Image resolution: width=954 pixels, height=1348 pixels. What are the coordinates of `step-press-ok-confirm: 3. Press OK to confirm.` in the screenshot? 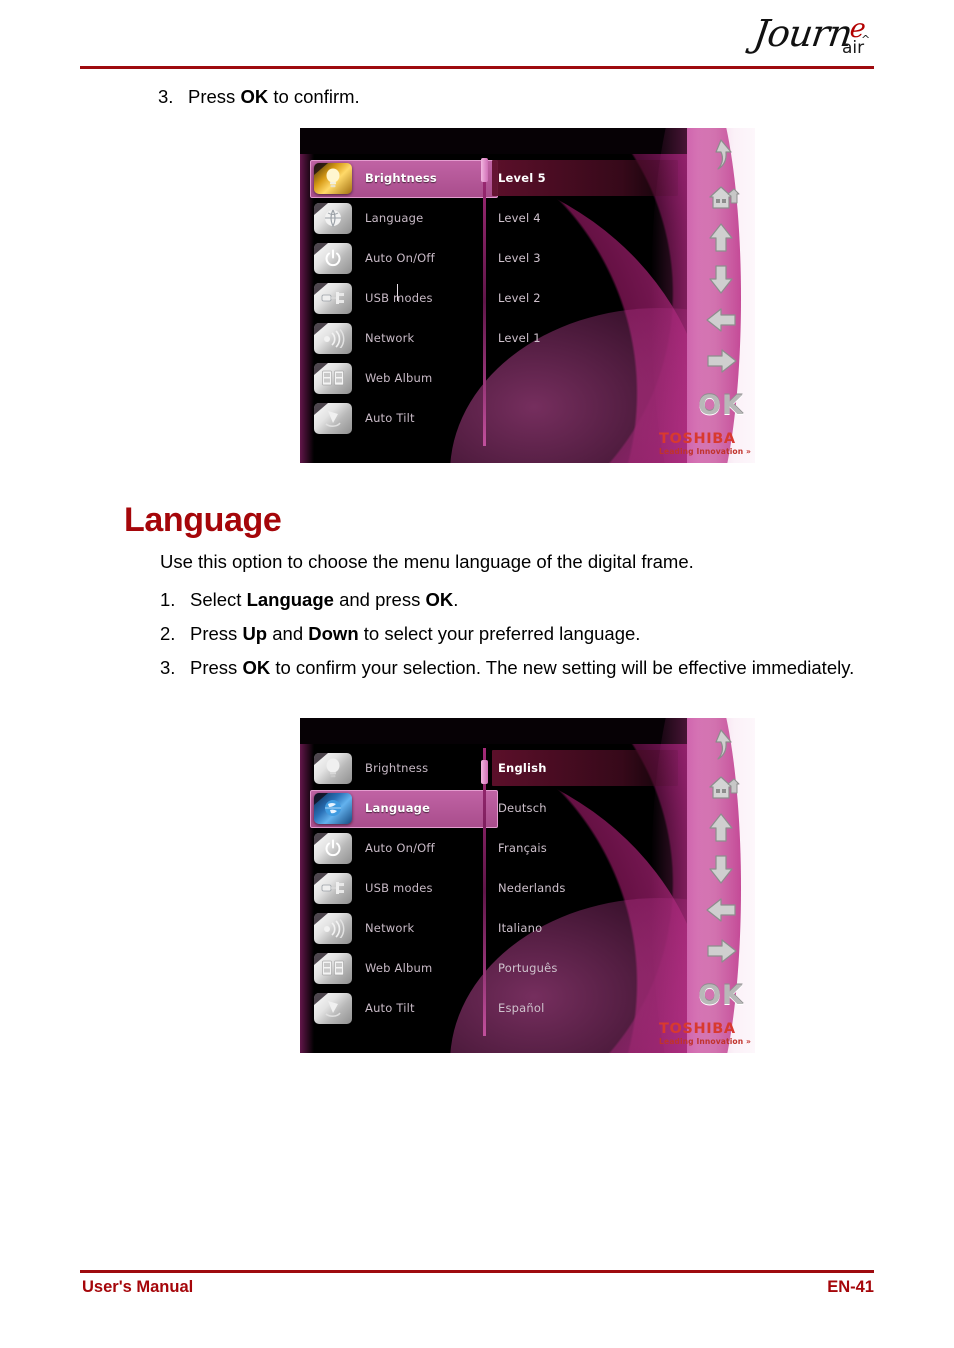 It's located at (259, 97).